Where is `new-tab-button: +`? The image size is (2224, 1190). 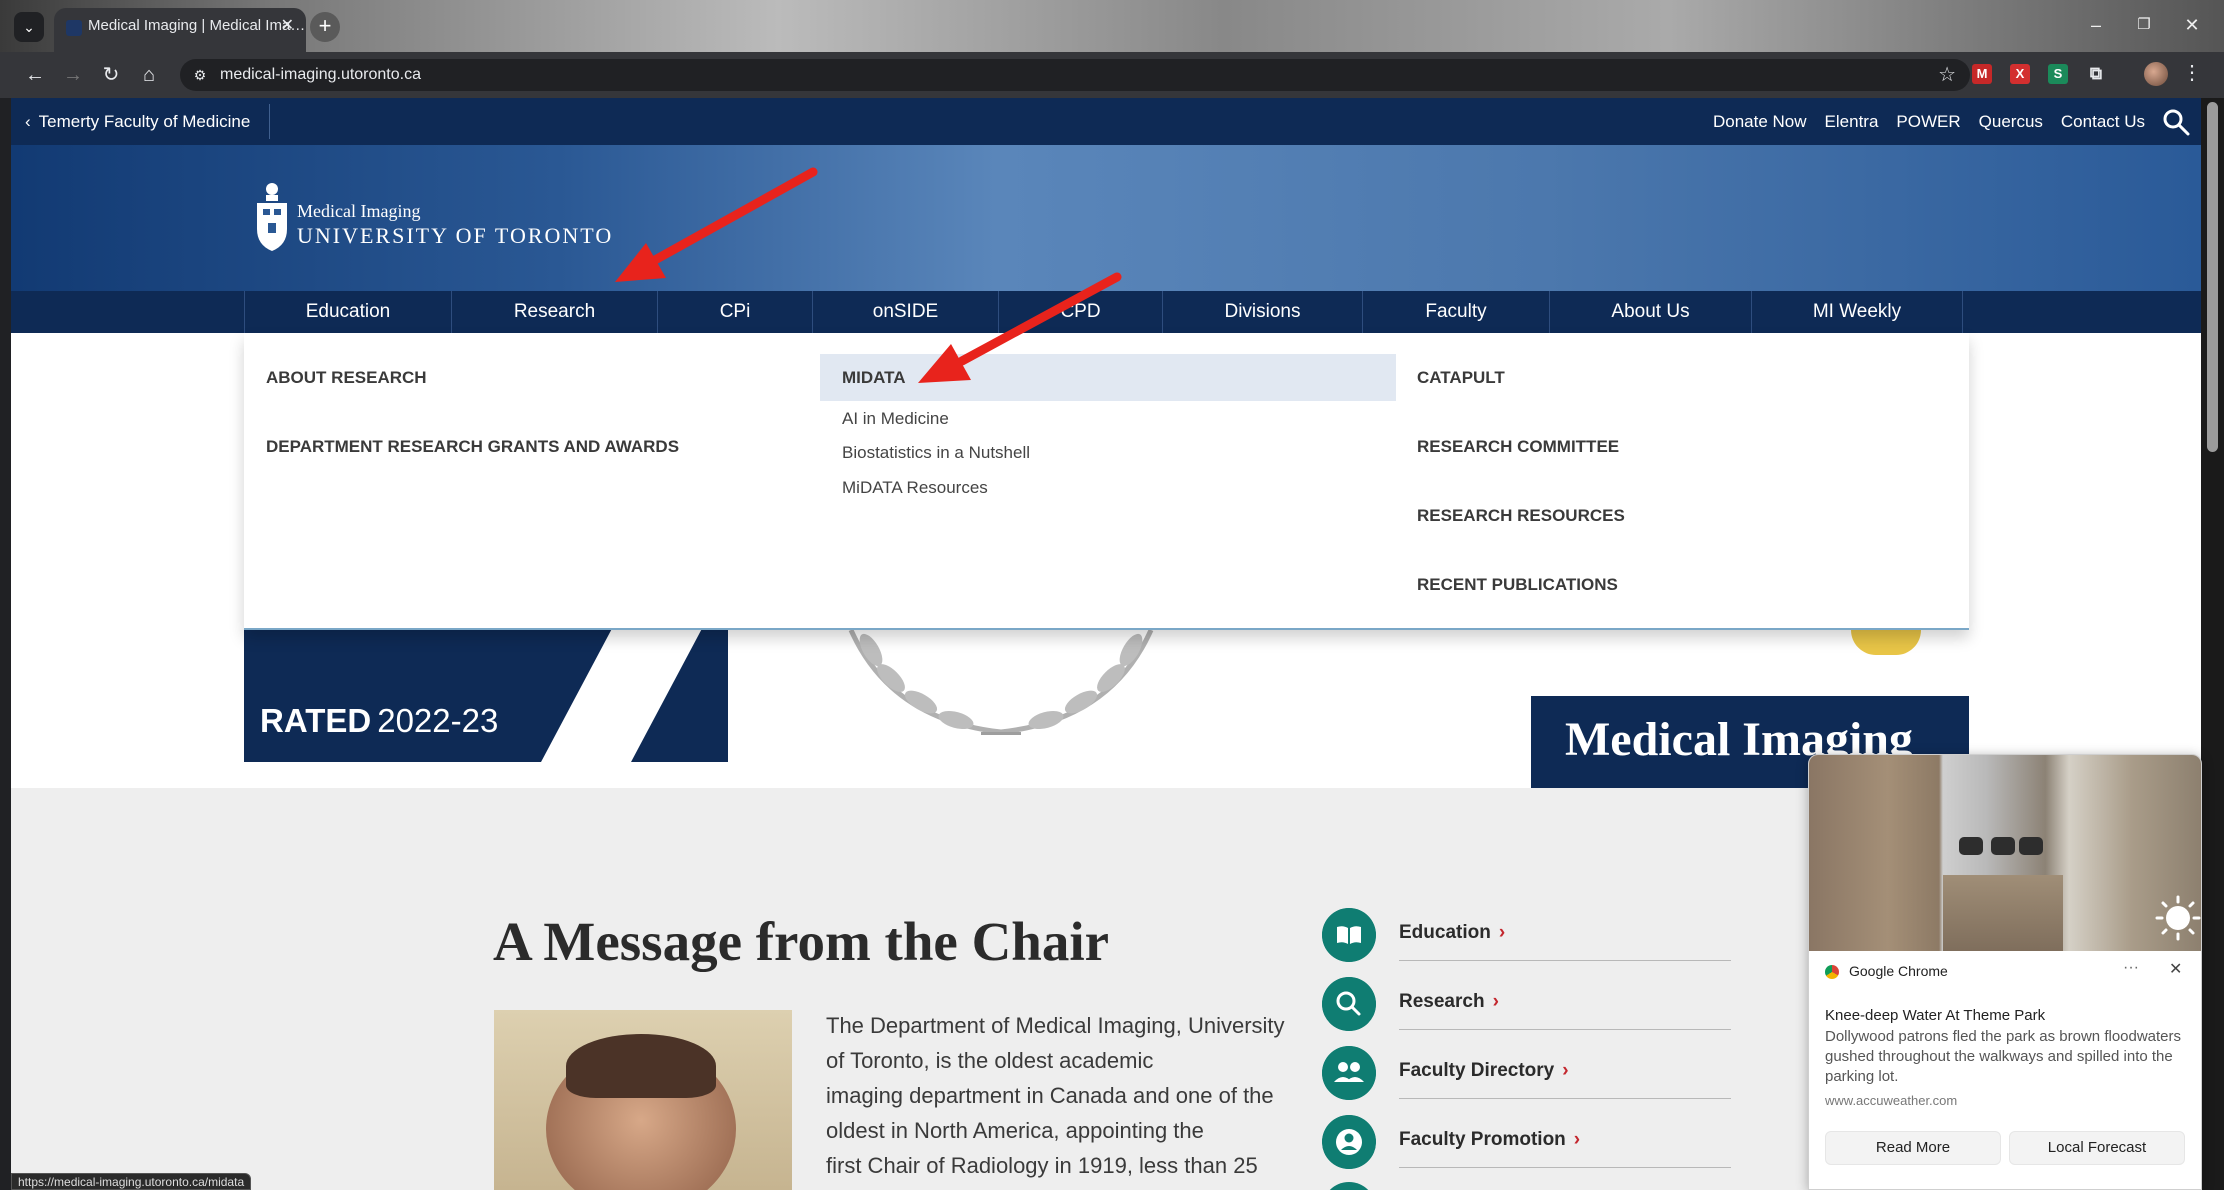
new-tab-button: + is located at coordinates (325, 27).